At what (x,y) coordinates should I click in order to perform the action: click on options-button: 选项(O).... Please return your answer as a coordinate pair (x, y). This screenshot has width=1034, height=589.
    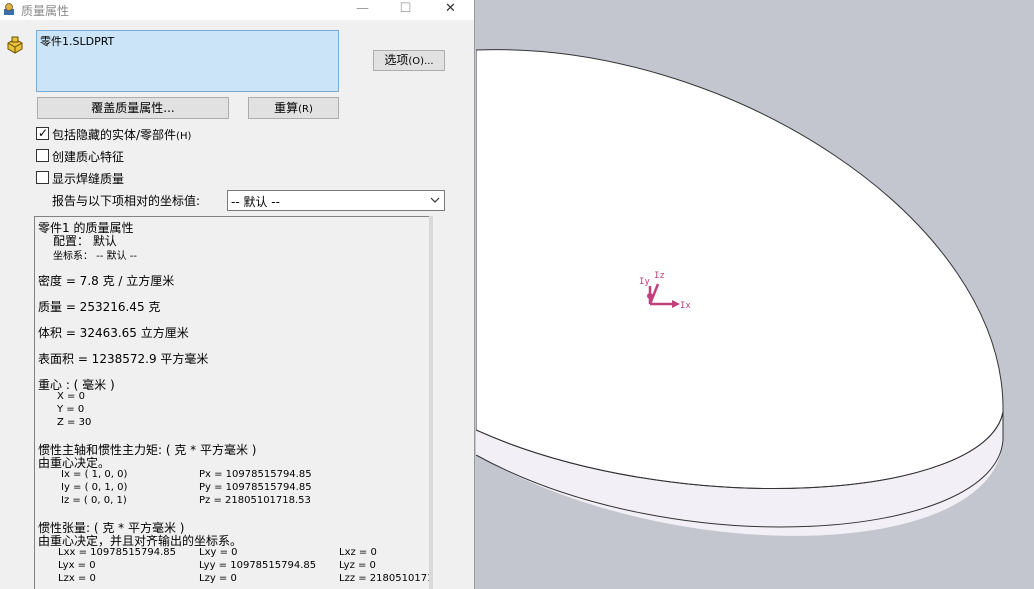
    Looking at the image, I should click on (409, 60).